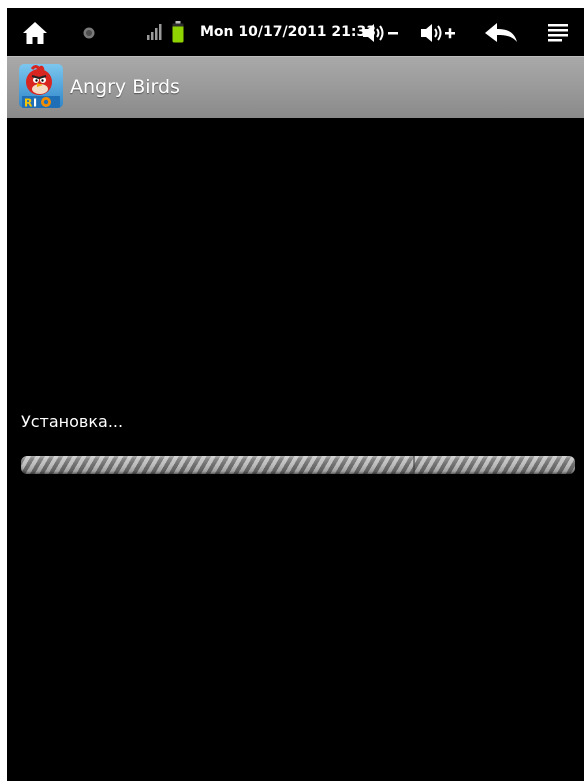 The width and height of the screenshot is (584, 781). Describe the element at coordinates (28, 103) in the screenshot. I see `svg-text: R` at that location.